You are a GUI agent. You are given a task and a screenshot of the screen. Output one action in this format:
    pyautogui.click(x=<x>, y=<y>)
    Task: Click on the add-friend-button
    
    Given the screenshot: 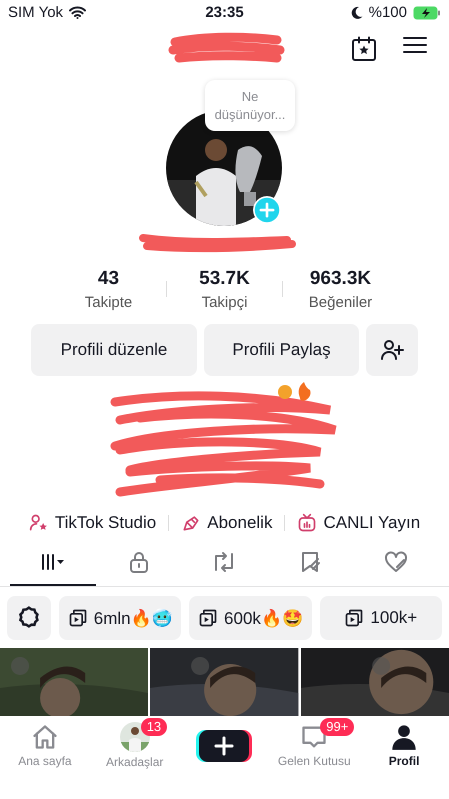 What is the action you would take?
    pyautogui.click(x=392, y=350)
    